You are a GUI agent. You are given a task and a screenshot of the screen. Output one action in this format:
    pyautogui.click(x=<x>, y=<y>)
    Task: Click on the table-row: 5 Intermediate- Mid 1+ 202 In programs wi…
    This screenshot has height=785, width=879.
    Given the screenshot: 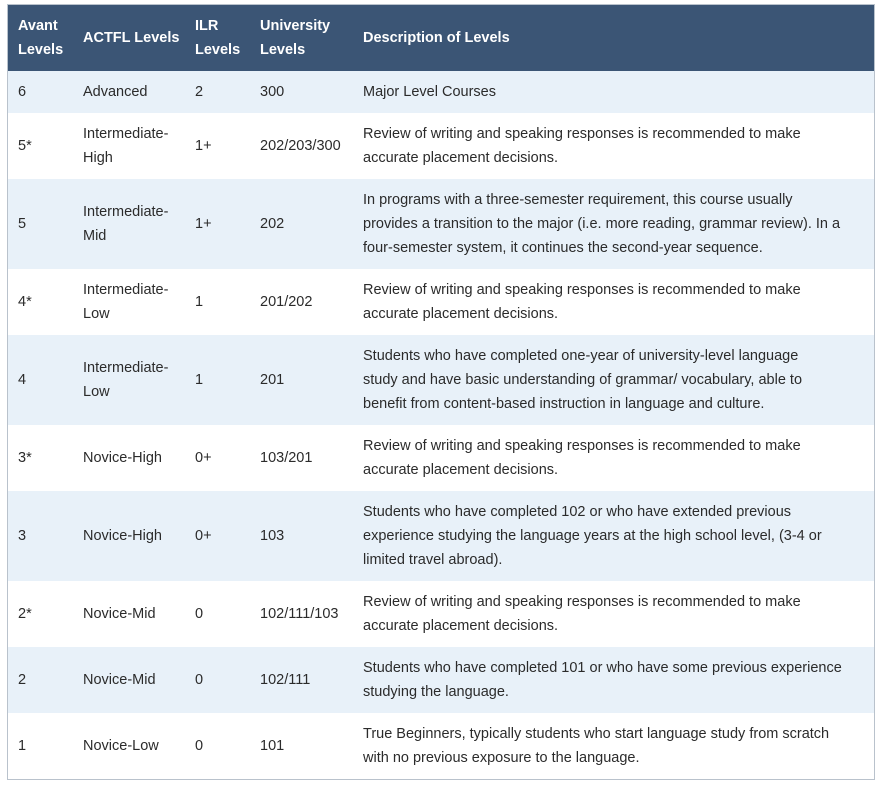 What is the action you would take?
    pyautogui.click(x=441, y=224)
    